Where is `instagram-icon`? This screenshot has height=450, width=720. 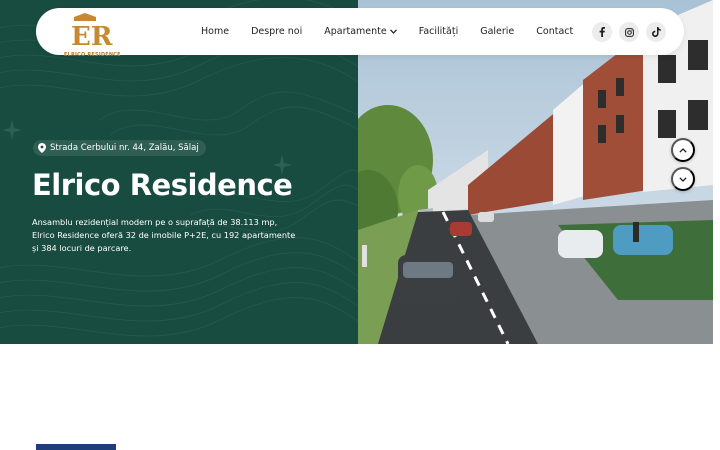 instagram-icon is located at coordinates (629, 32).